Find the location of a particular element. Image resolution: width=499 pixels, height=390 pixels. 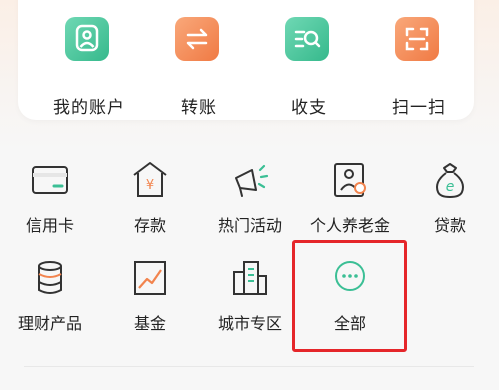

pension-icon is located at coordinates (350, 181).